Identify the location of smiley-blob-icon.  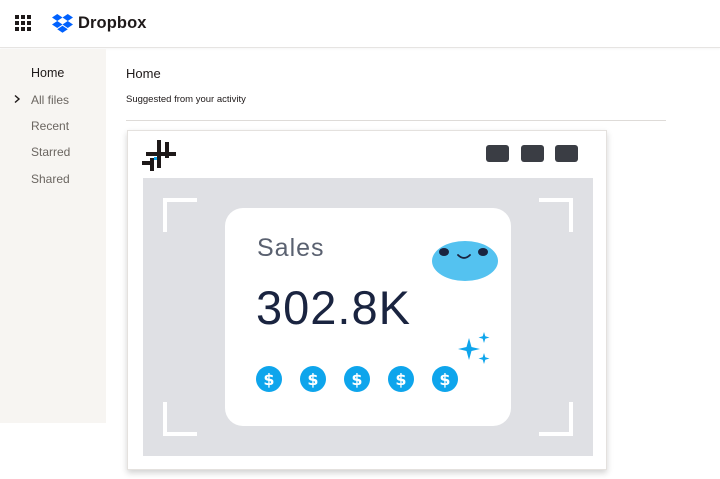
(465, 261).